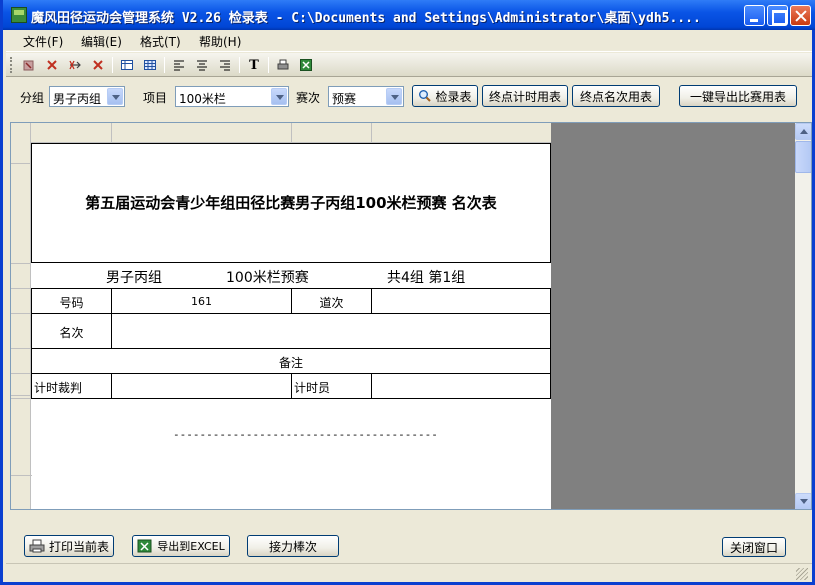 Image resolution: width=815 pixels, height=585 pixels. Describe the element at coordinates (155, 98) in the screenshot. I see `event-label: 项目` at that location.